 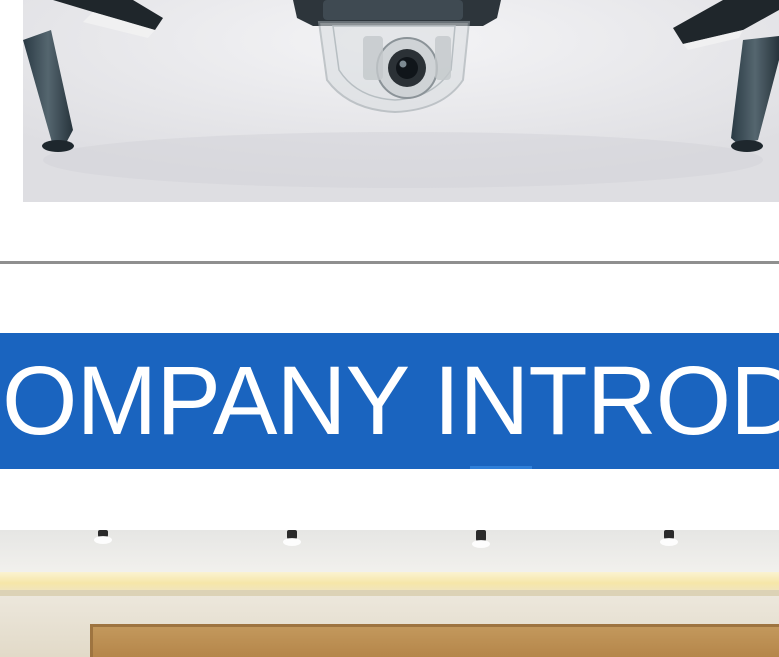 What do you see at coordinates (501, 467) in the screenshot?
I see `banner-accent-line` at bounding box center [501, 467].